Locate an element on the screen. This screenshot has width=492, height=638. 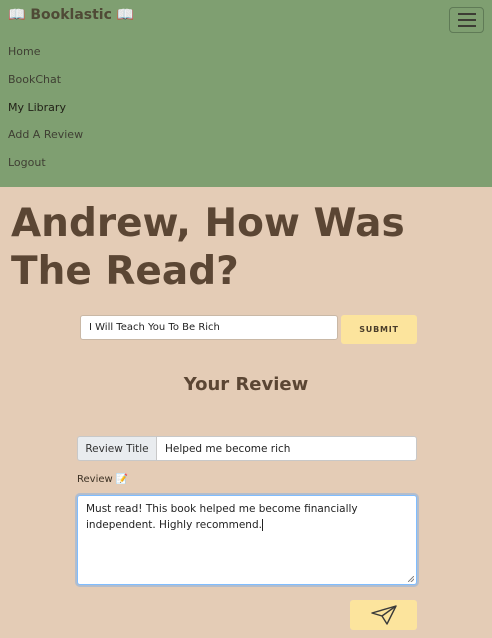
brand-name: Booklastic is located at coordinates (71, 15).